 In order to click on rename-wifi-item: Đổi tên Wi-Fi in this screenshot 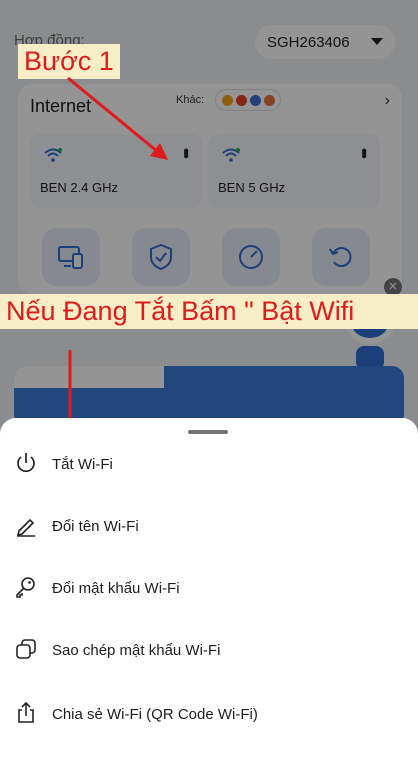, I will do `click(209, 526)`.